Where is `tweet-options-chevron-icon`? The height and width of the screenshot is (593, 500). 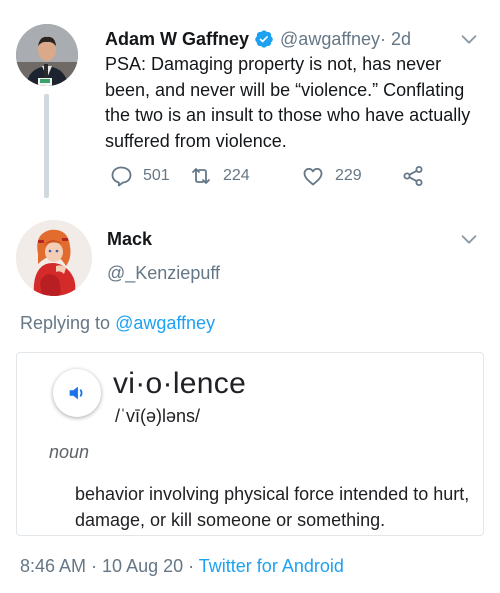 tweet-options-chevron-icon is located at coordinates (469, 39).